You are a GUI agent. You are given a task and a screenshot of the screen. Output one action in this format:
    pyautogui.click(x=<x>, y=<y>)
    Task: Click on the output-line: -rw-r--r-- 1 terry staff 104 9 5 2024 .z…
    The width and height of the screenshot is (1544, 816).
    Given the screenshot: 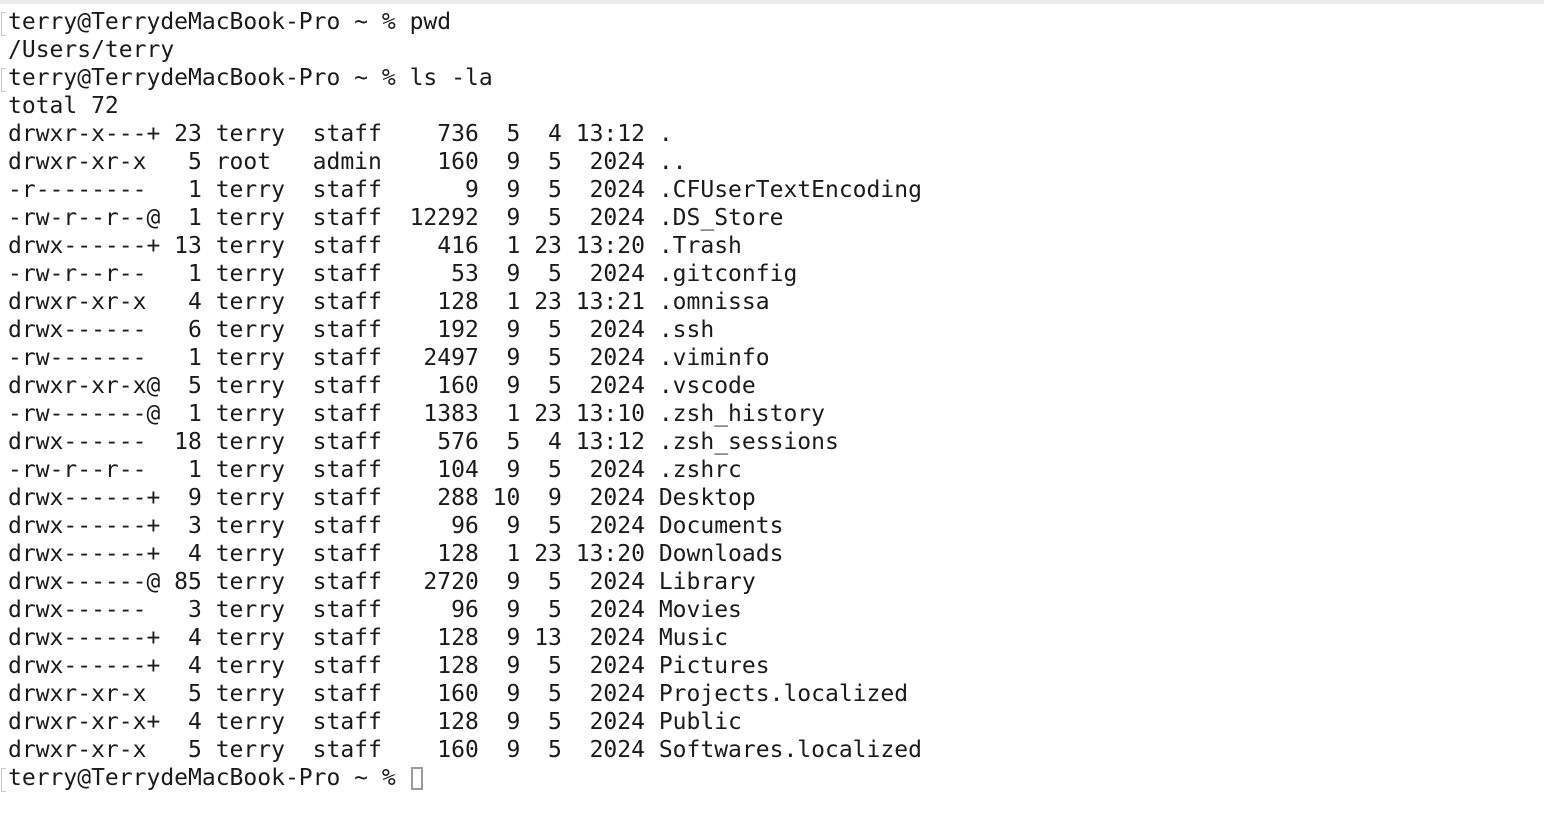 What is the action you would take?
    pyautogui.click(x=461, y=470)
    